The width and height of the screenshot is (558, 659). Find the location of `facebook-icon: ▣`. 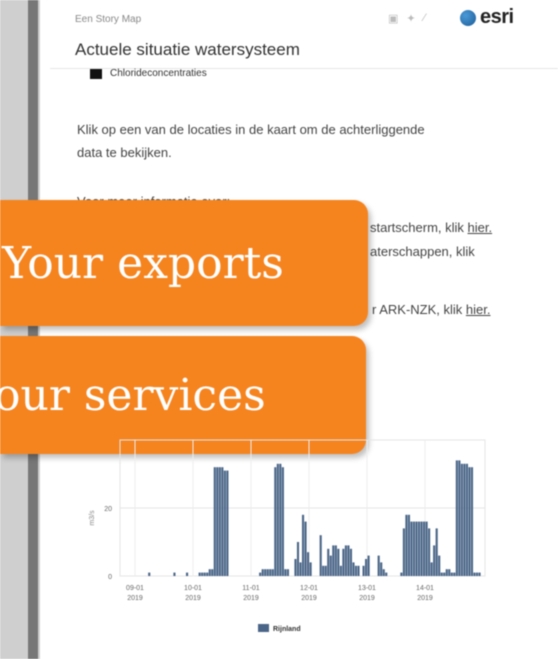

facebook-icon: ▣ is located at coordinates (393, 18).